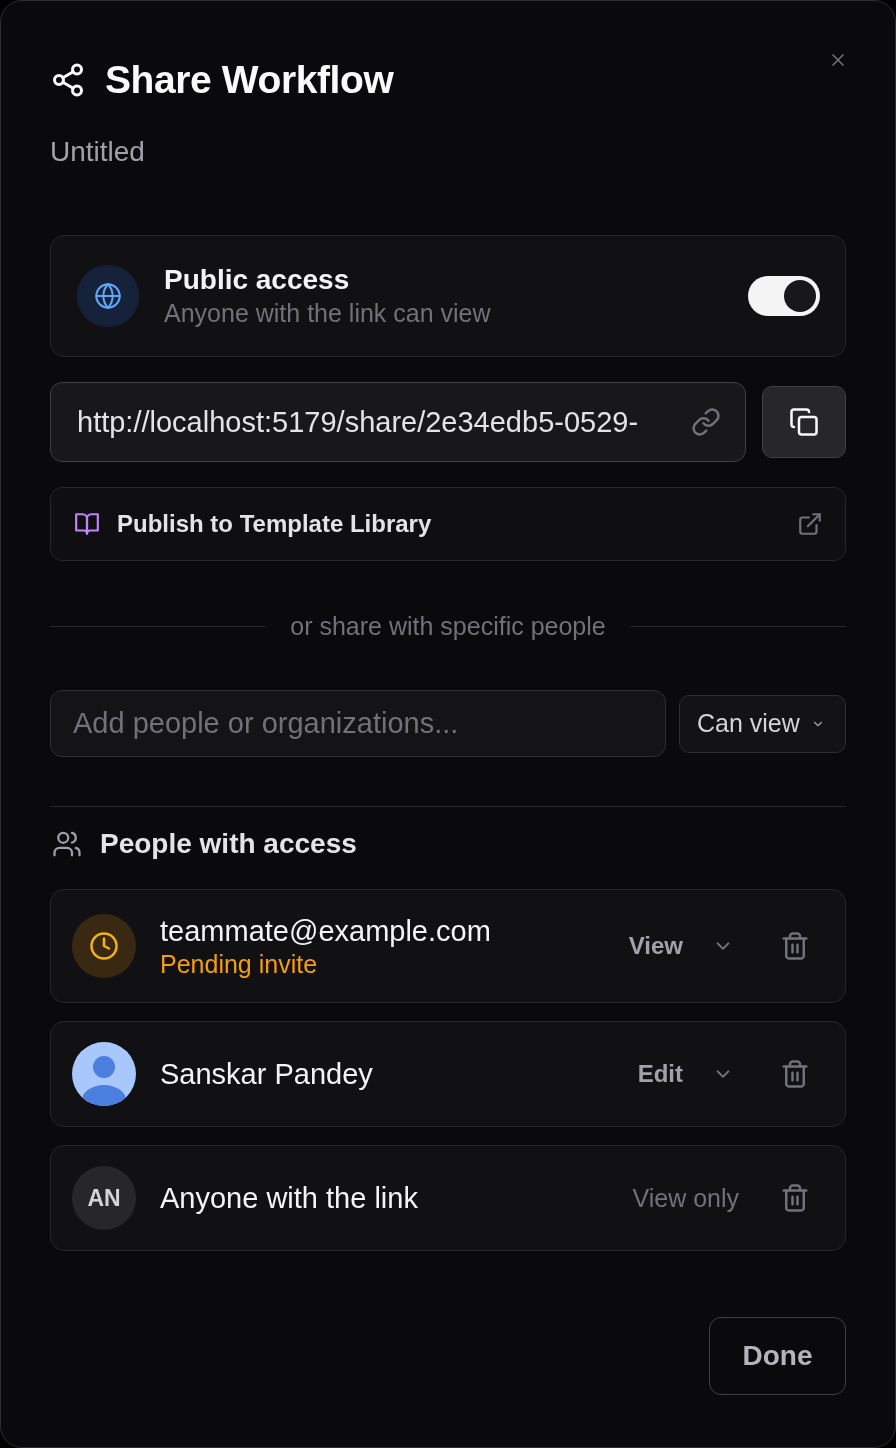 This screenshot has height=1448, width=896. Describe the element at coordinates (68, 80) in the screenshot. I see `share-icon` at that location.